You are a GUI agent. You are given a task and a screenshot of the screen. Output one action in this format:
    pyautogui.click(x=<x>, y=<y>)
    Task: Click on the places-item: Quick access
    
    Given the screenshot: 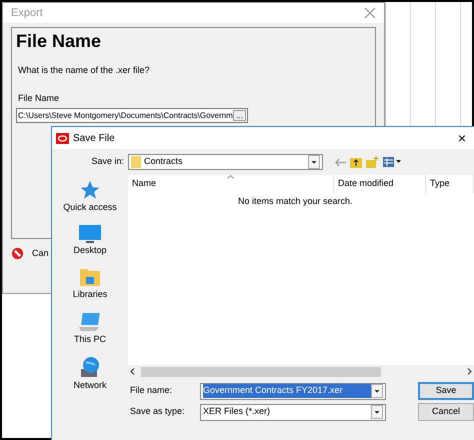 What is the action you would take?
    pyautogui.click(x=90, y=196)
    